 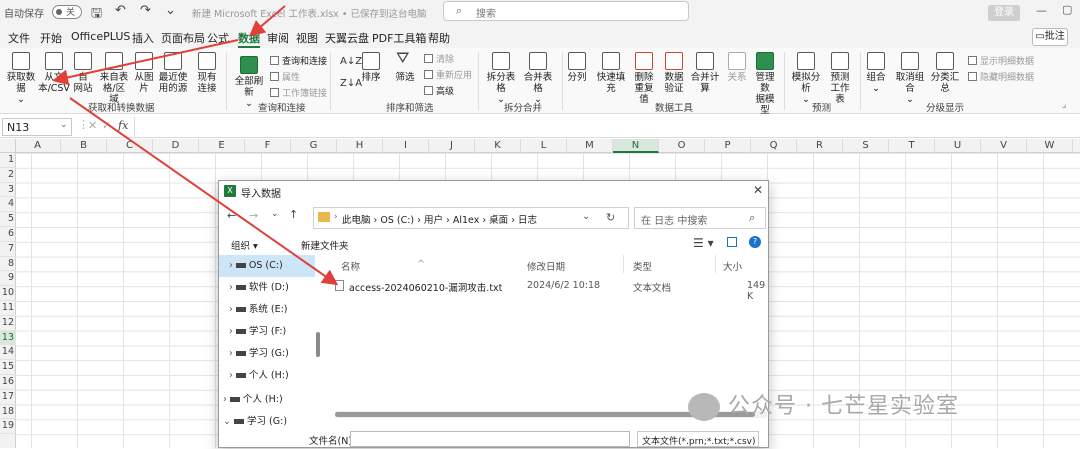 I want to click on row-header: 19, so click(x=8, y=427).